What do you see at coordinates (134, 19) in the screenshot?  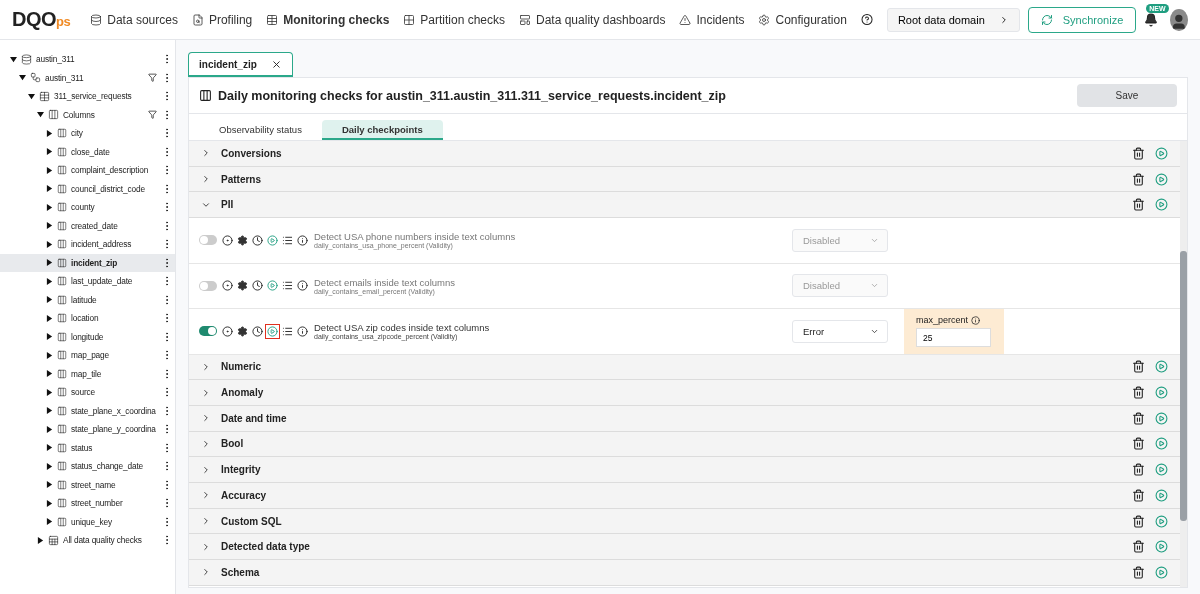 I see `nav-link: Data sources` at bounding box center [134, 19].